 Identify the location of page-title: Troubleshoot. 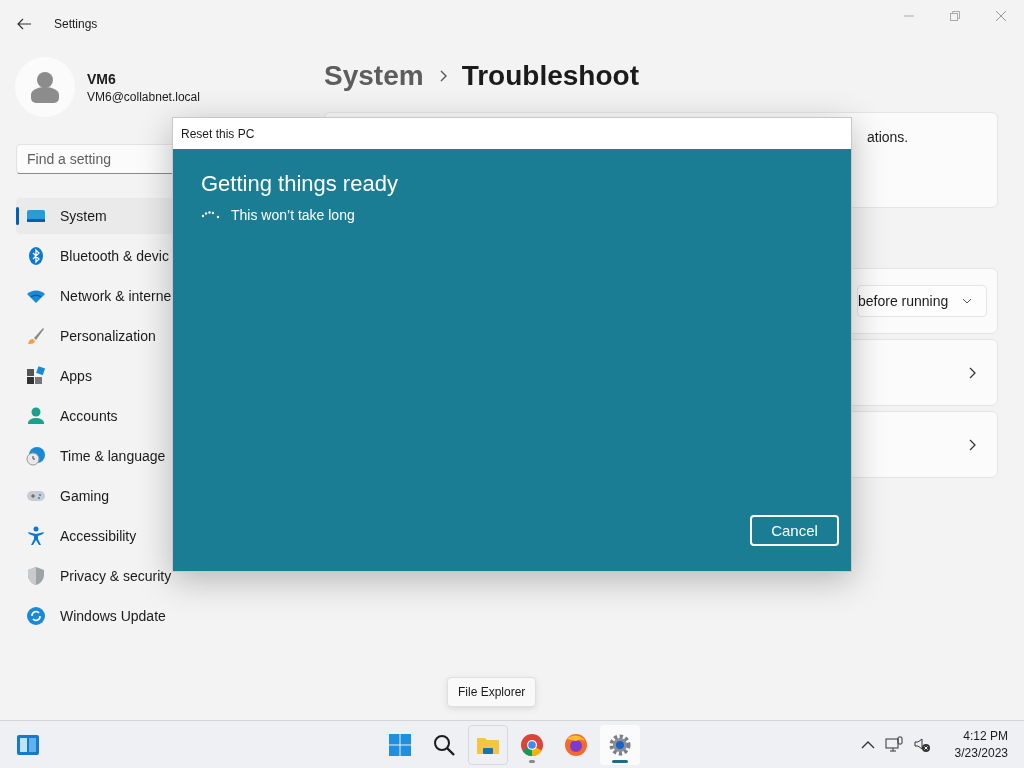
(550, 76).